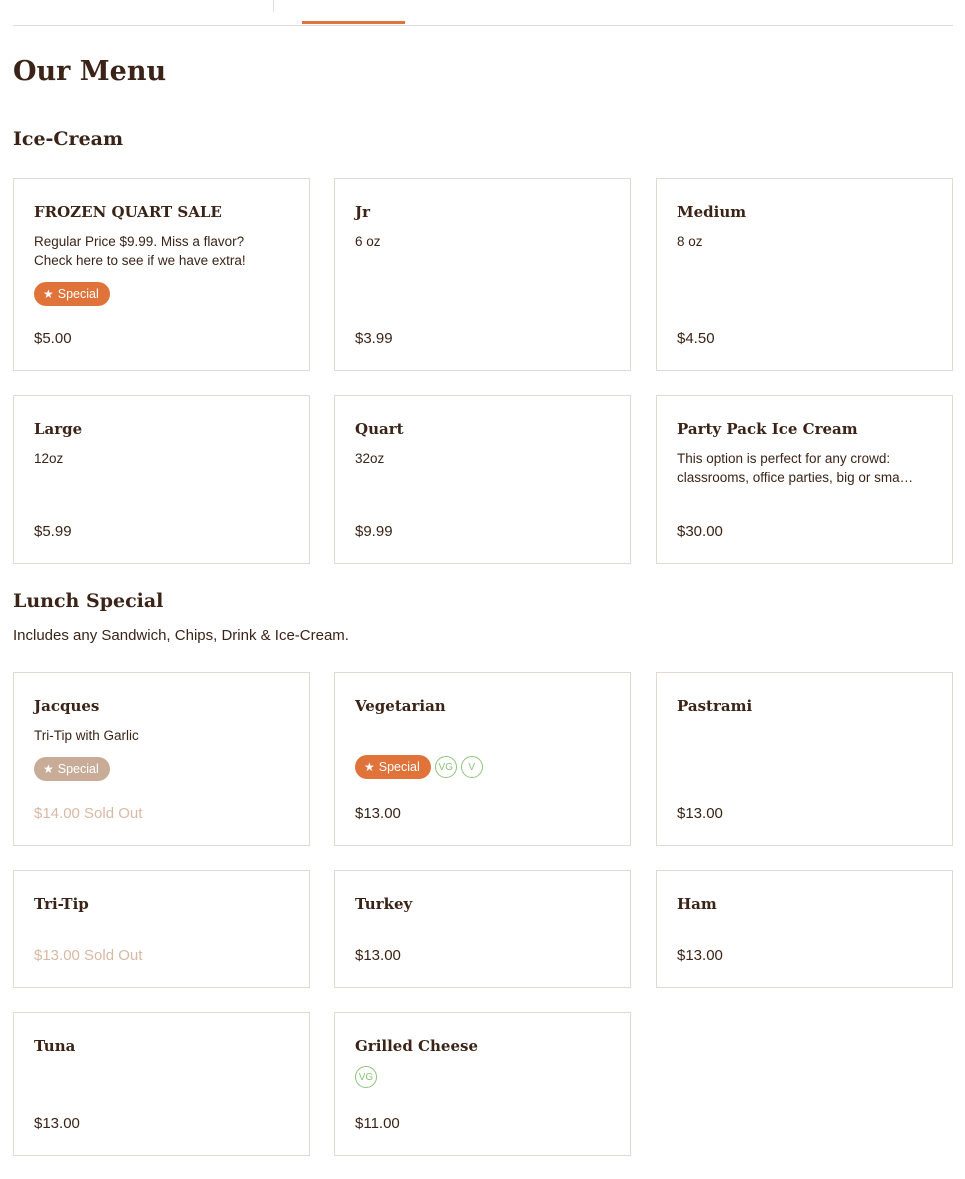 The height and width of the screenshot is (1179, 965). Describe the element at coordinates (804, 759) in the screenshot. I see `menu-item-card: Pastrami $13.00` at that location.